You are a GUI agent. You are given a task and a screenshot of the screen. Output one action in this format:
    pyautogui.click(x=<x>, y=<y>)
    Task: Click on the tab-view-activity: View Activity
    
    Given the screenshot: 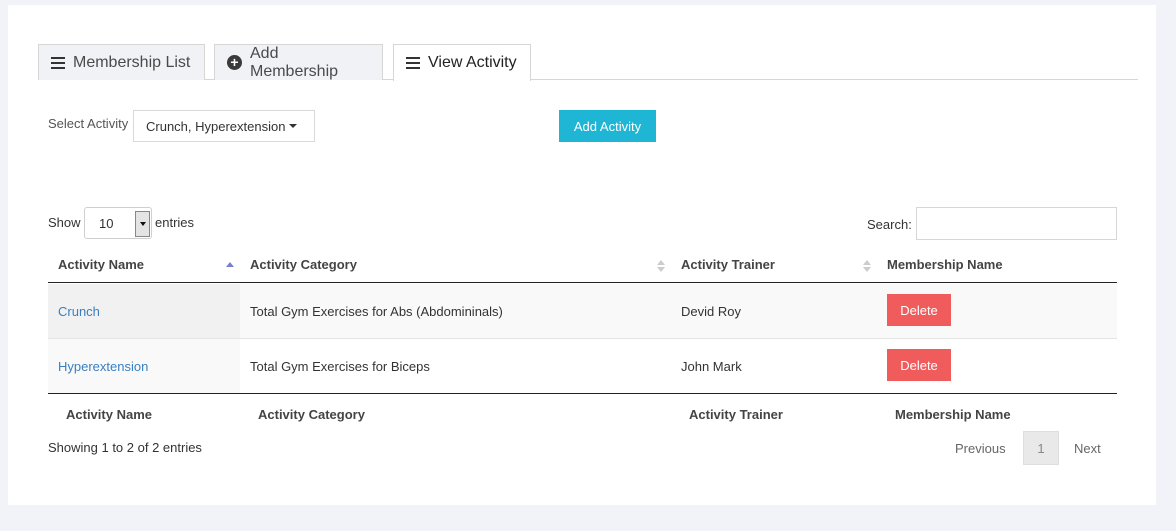 What is the action you would take?
    pyautogui.click(x=462, y=62)
    